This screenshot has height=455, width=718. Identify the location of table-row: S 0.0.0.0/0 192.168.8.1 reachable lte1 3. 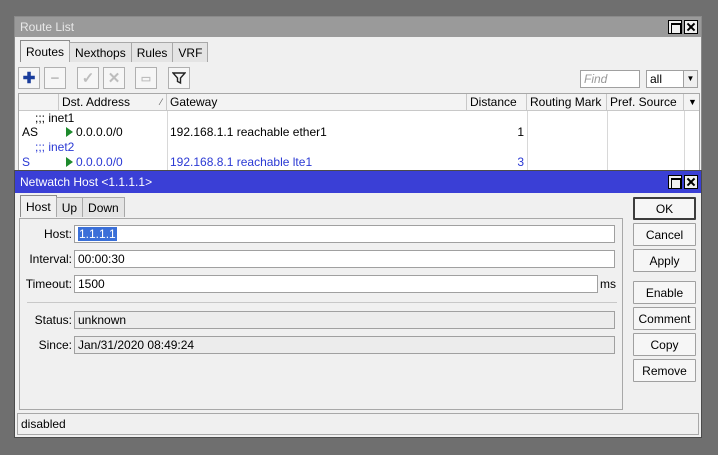
(359, 162).